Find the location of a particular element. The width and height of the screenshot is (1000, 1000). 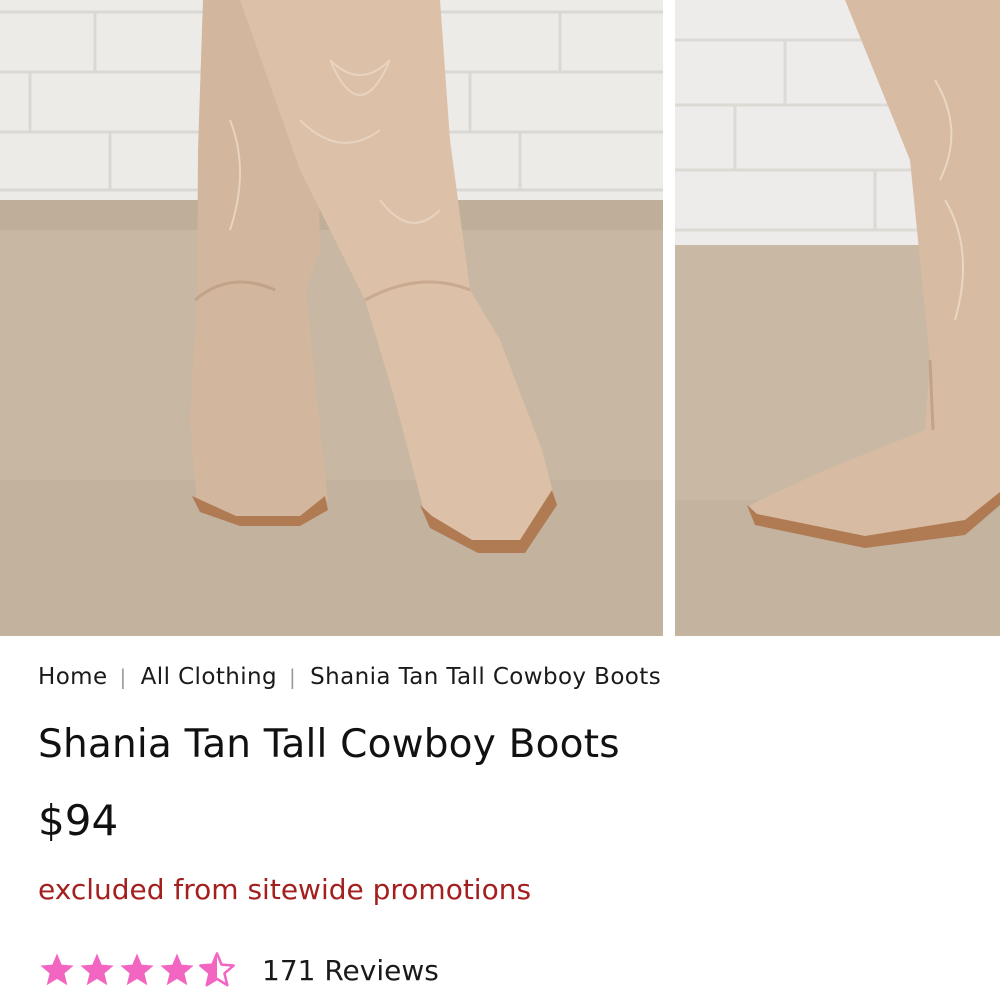

promo-exclusion-note: excluded from sitewide promotions is located at coordinates (285, 889).